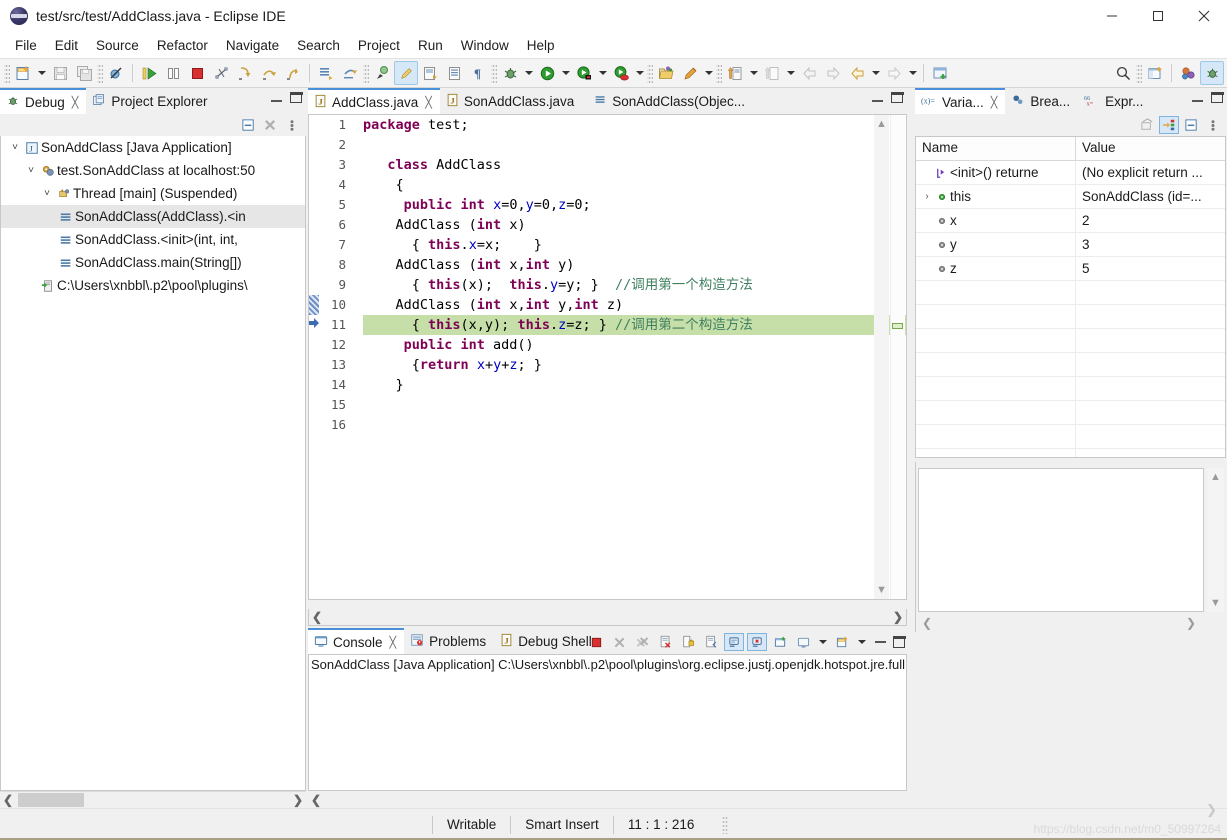  Describe the element at coordinates (60, 73) in the screenshot. I see `save-icon` at that location.